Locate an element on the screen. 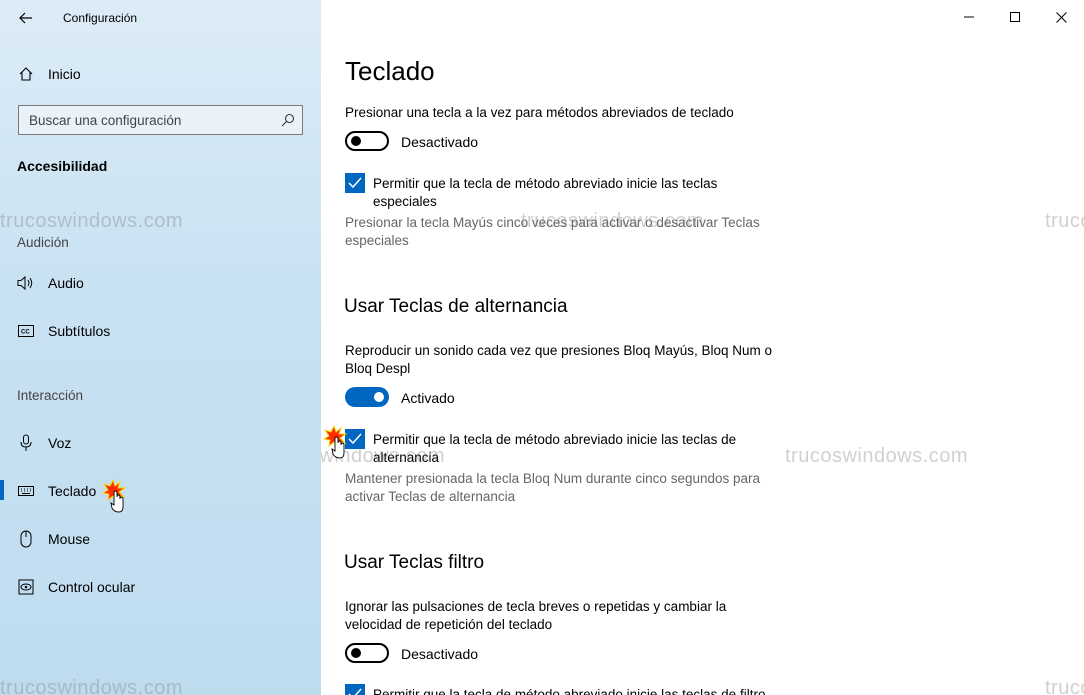 This screenshot has width=1084, height=695. close-icon is located at coordinates (1061, 17).